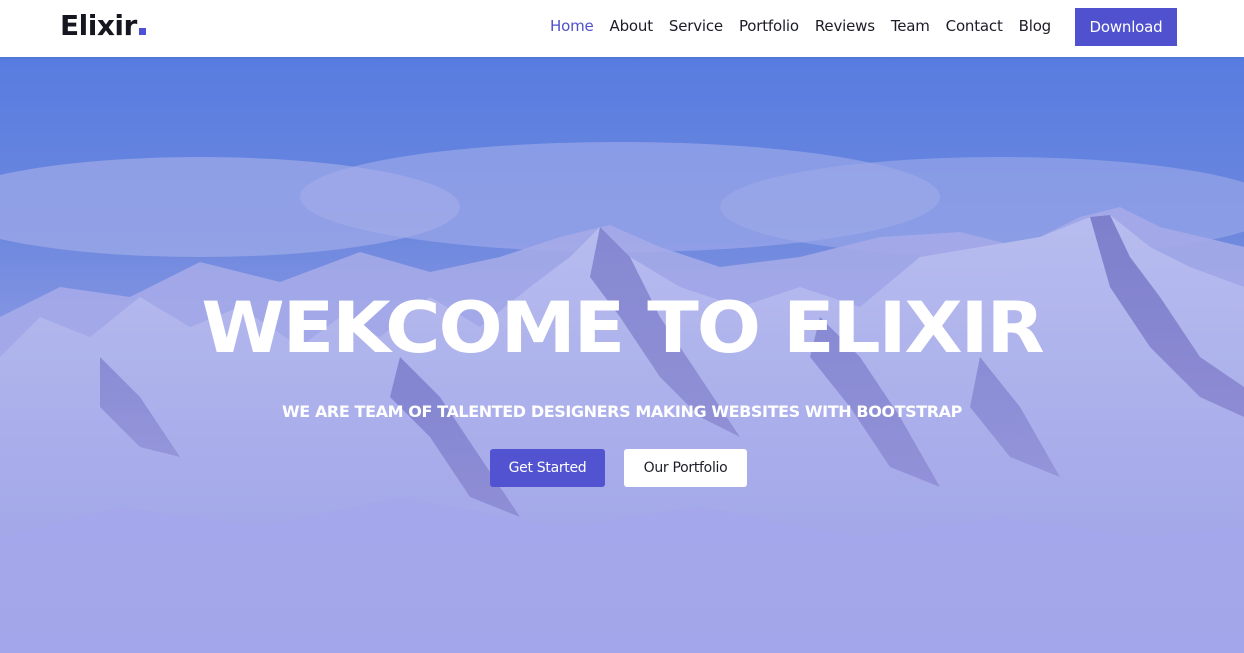  What do you see at coordinates (142, 31) in the screenshot?
I see `logo-dot` at bounding box center [142, 31].